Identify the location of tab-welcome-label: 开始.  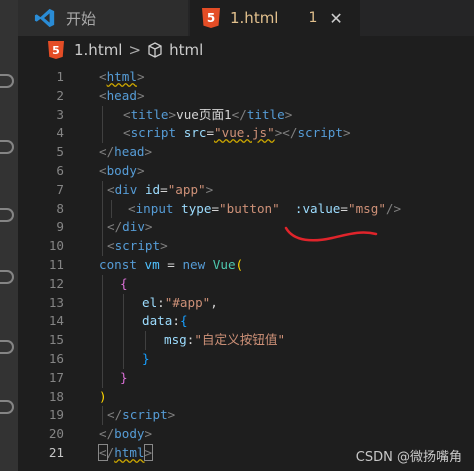
(81, 18).